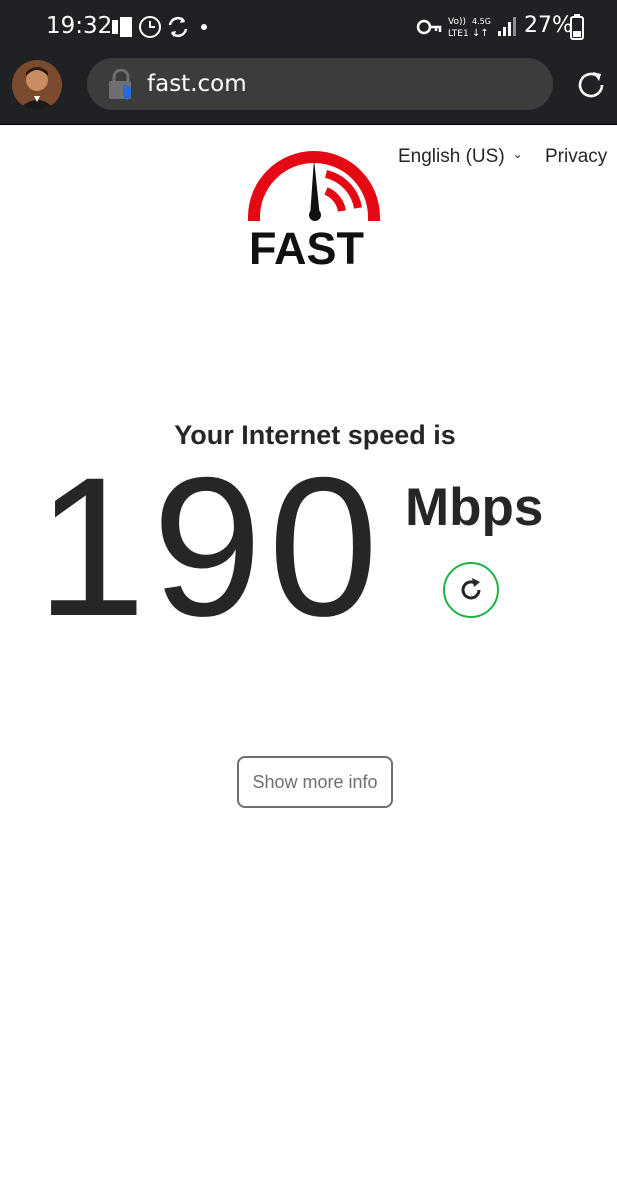  Describe the element at coordinates (122, 27) in the screenshot. I see `cast-icon` at that location.